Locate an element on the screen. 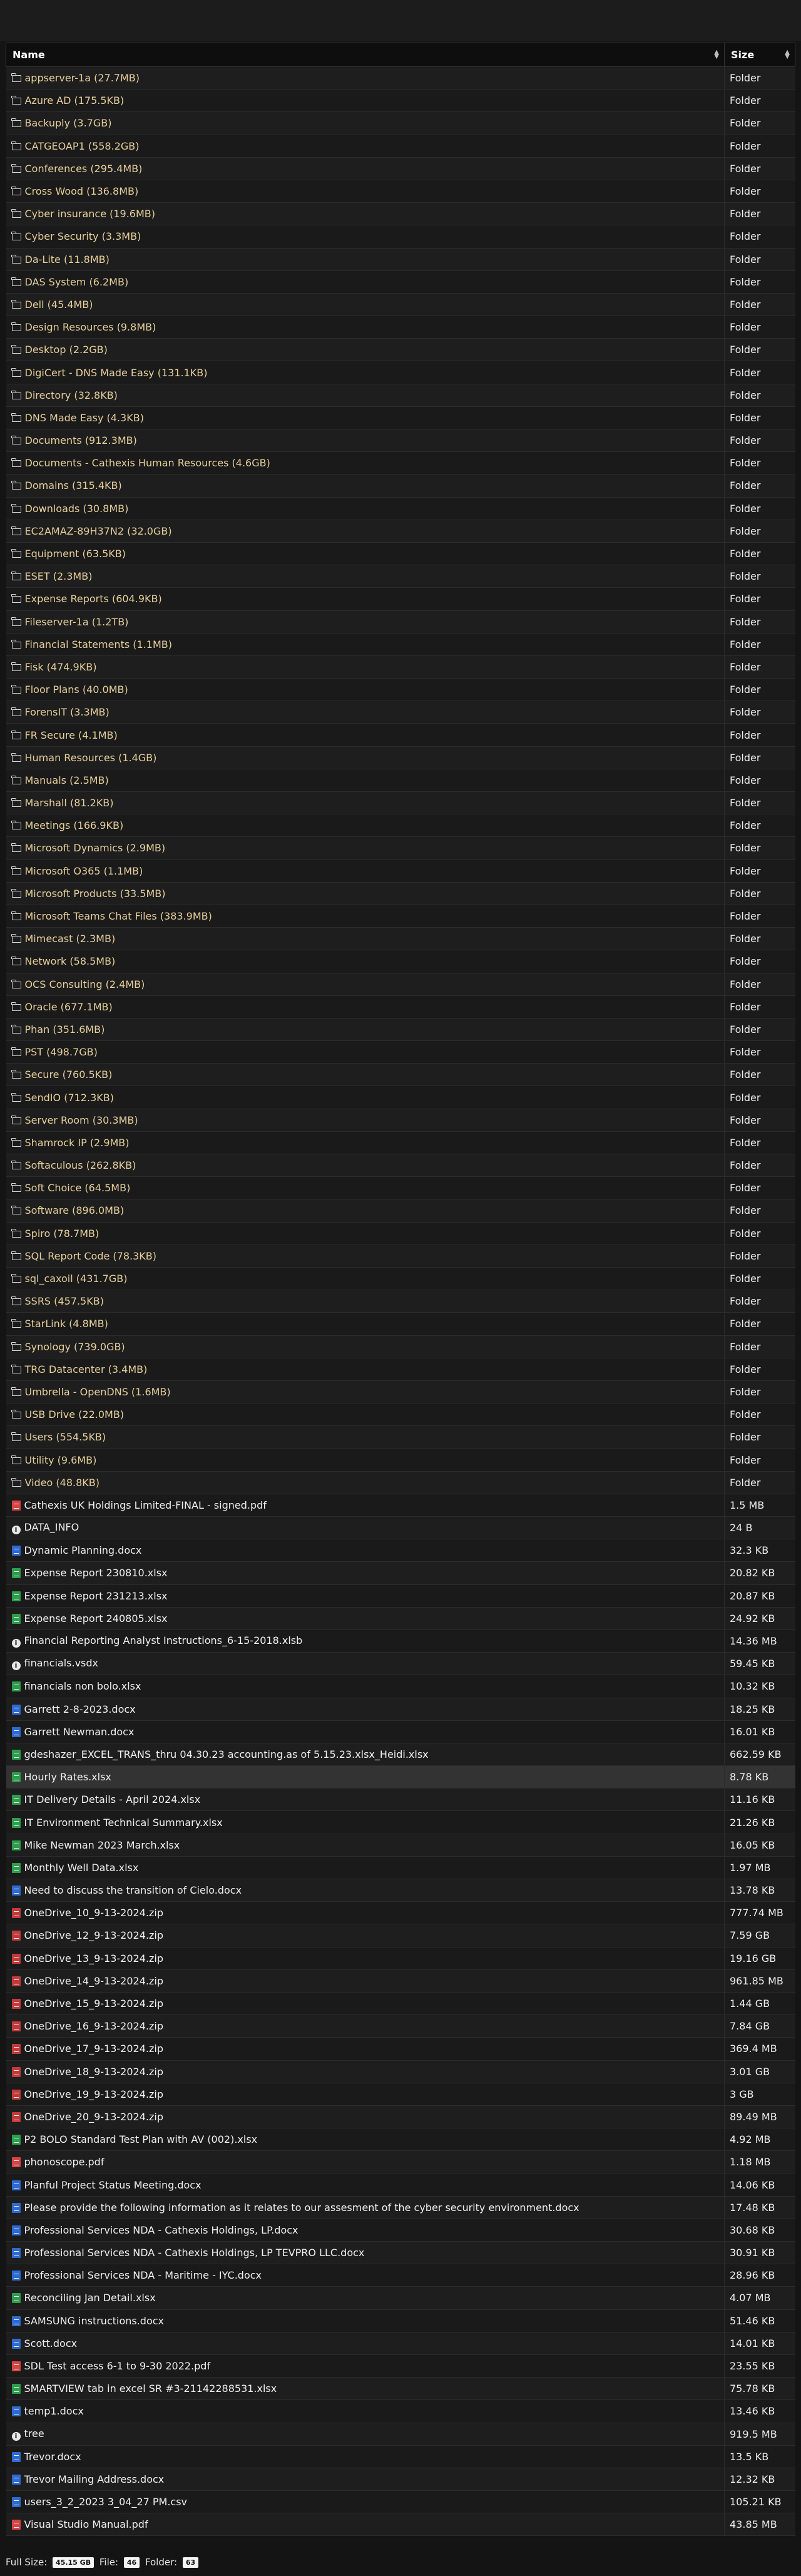 The height and width of the screenshot is (2576, 801). folder-row: sql_caxoil (431.7GB) Folder is located at coordinates (400, 1279).